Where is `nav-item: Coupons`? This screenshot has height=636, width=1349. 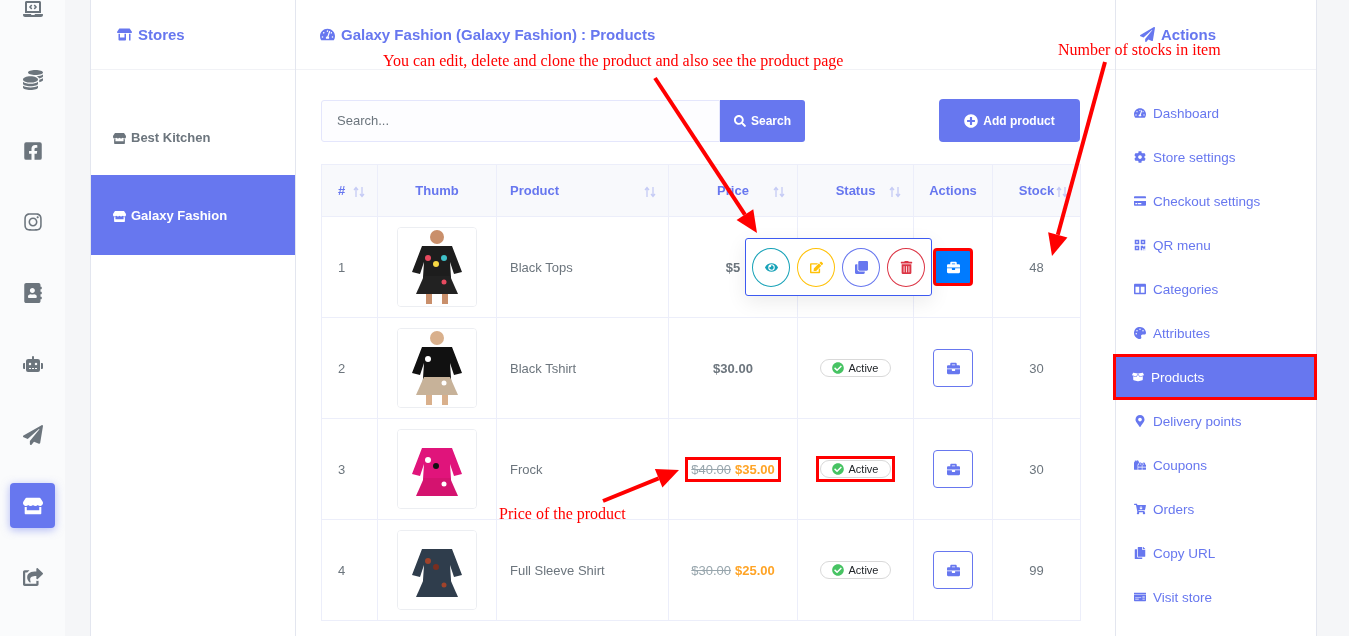
nav-item: Coupons is located at coordinates (1216, 465).